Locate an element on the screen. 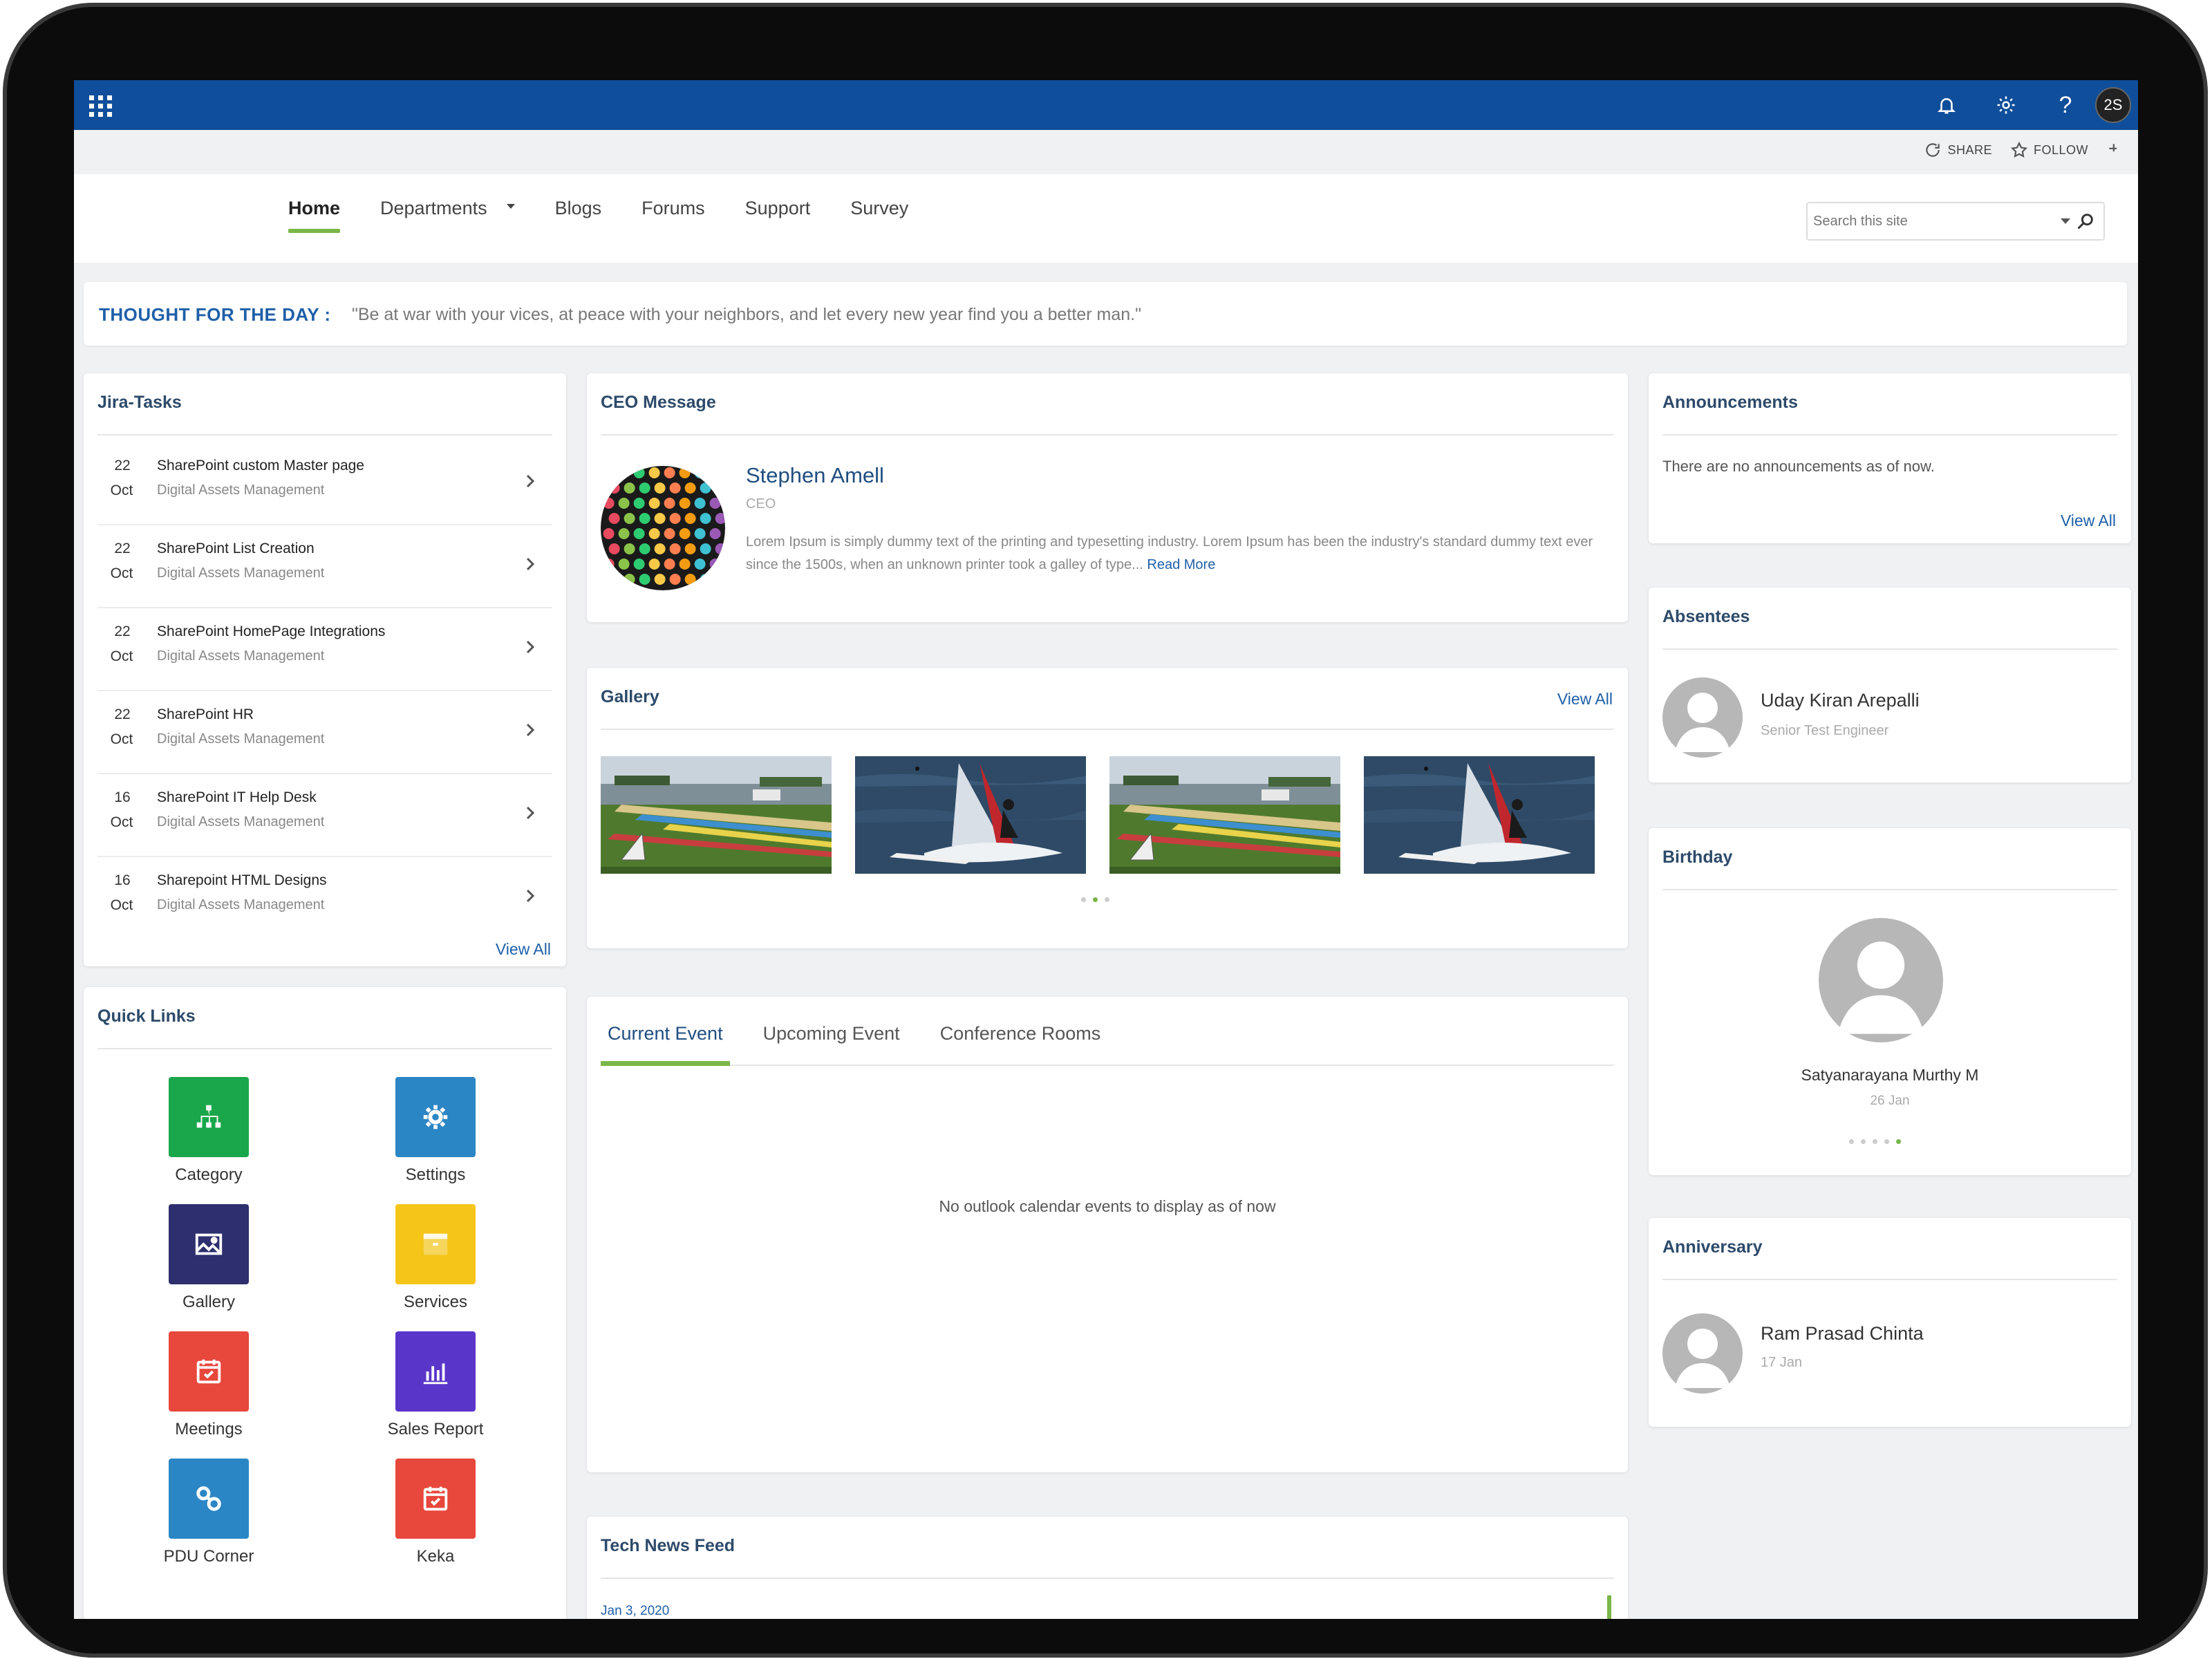  quick-link-category: Category is located at coordinates (208, 1135).